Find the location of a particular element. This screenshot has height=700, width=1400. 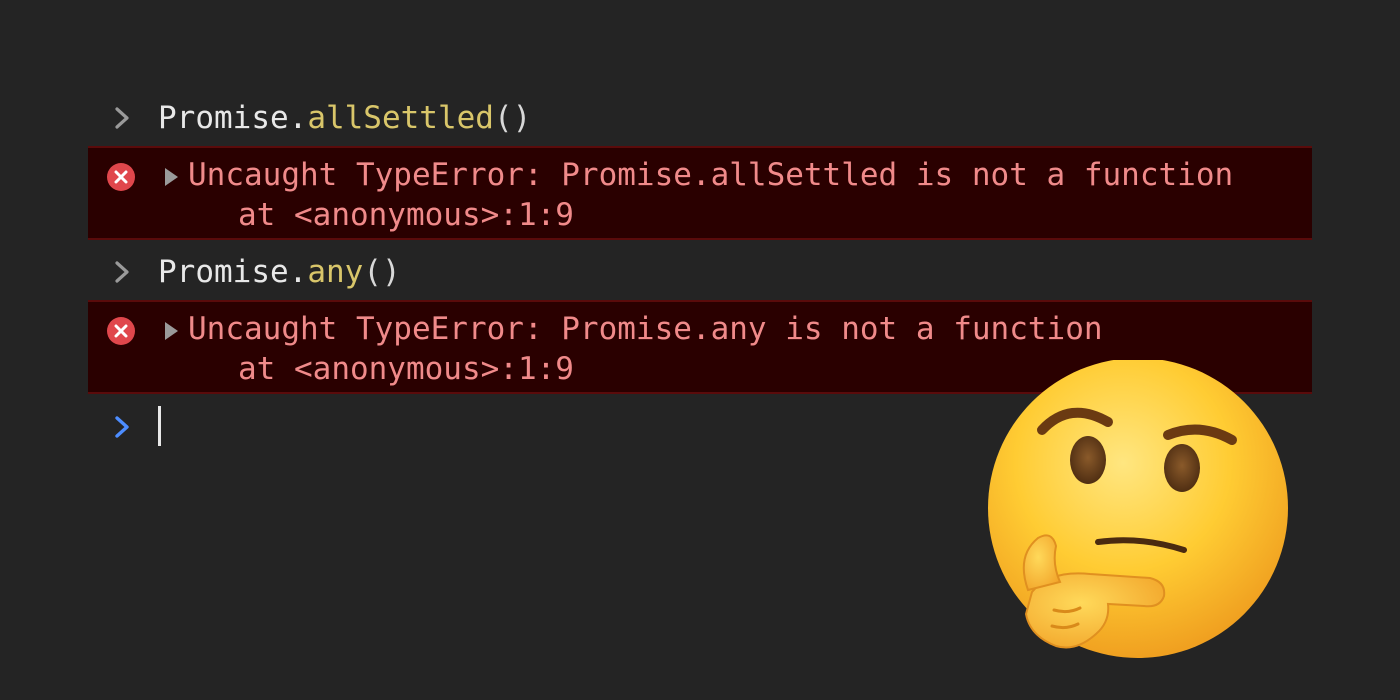

text-caret is located at coordinates (159, 426).